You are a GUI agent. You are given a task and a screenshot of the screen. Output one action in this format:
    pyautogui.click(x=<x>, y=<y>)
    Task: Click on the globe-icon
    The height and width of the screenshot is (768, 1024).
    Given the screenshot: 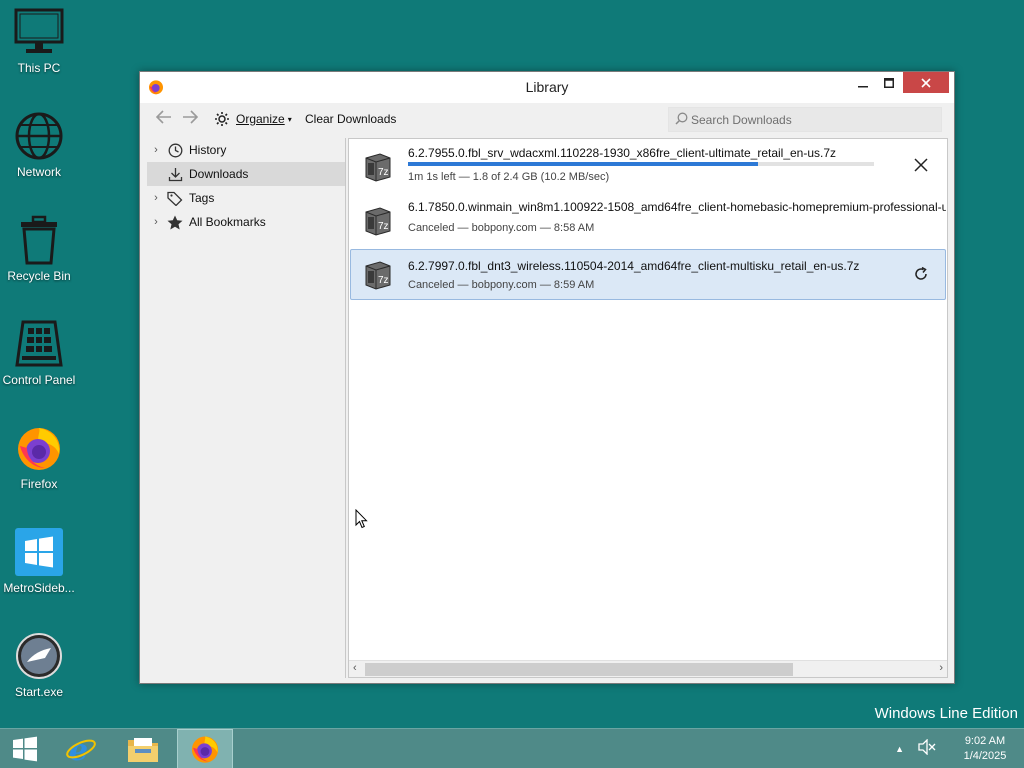 What is the action you would take?
    pyautogui.click(x=39, y=136)
    